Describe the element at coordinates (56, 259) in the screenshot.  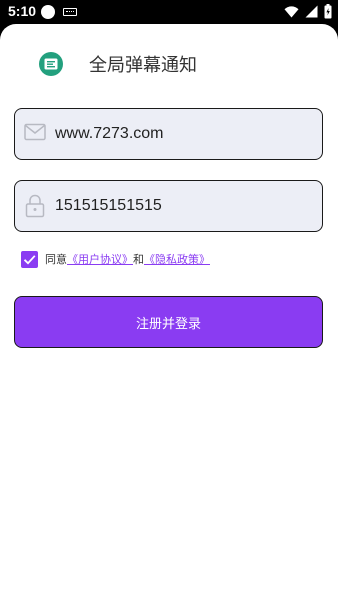
I see `agreement-prefix: 同意` at that location.